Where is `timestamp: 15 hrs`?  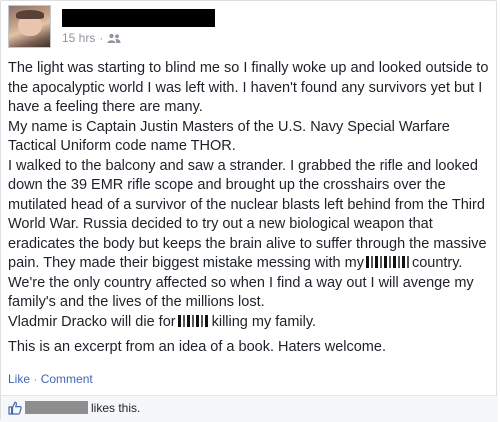
timestamp: 15 hrs is located at coordinates (78, 38).